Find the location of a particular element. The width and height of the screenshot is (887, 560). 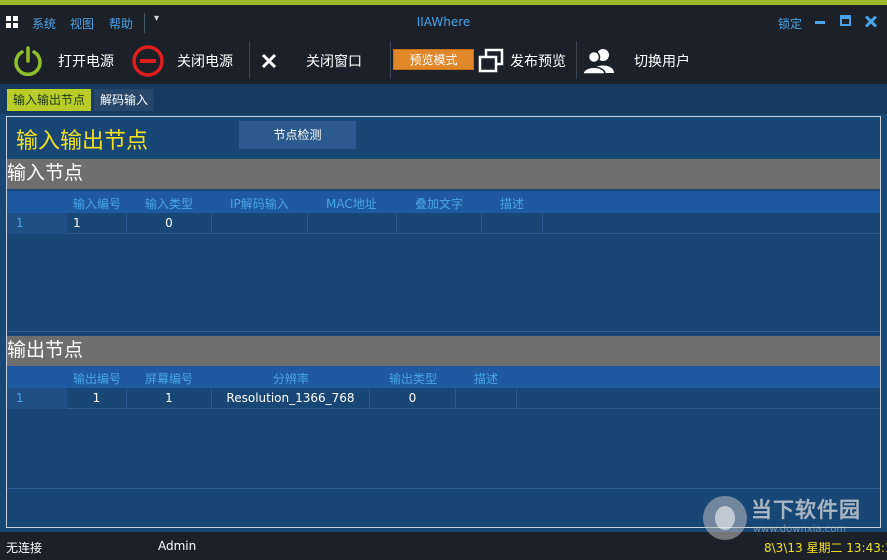

input-grid-header: 输入编号 输入类型 IP解码输入 MAC地址 叠加文字 描述 is located at coordinates (443, 202).